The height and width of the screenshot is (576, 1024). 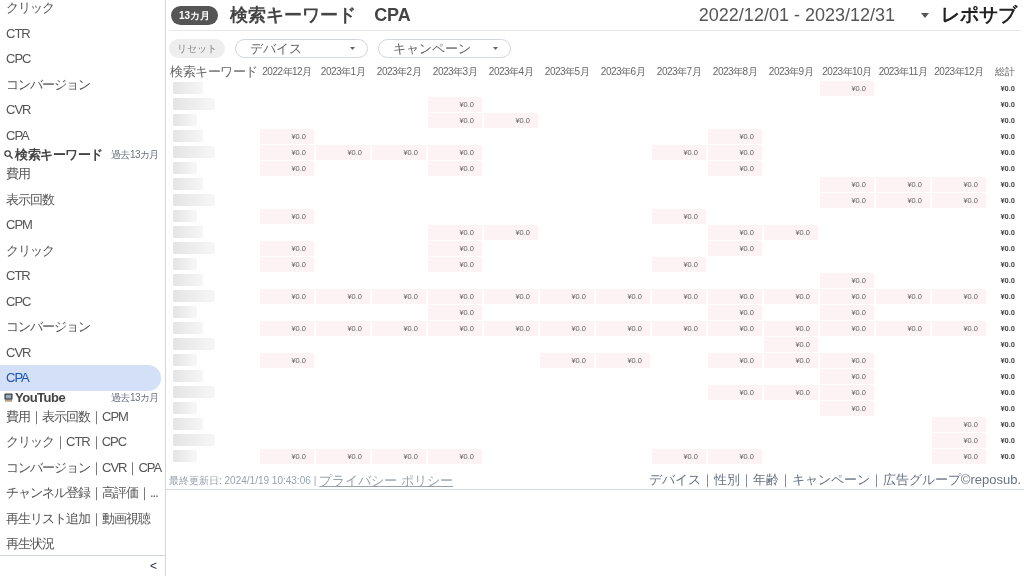 I want to click on sidebar-item: 費用, so click(x=80, y=174).